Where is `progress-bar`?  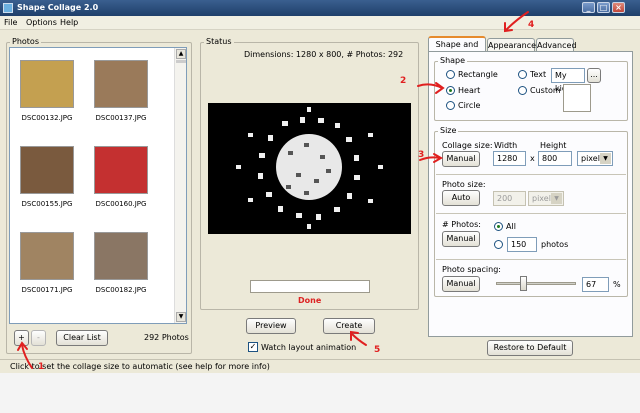
progress-bar is located at coordinates (310, 286).